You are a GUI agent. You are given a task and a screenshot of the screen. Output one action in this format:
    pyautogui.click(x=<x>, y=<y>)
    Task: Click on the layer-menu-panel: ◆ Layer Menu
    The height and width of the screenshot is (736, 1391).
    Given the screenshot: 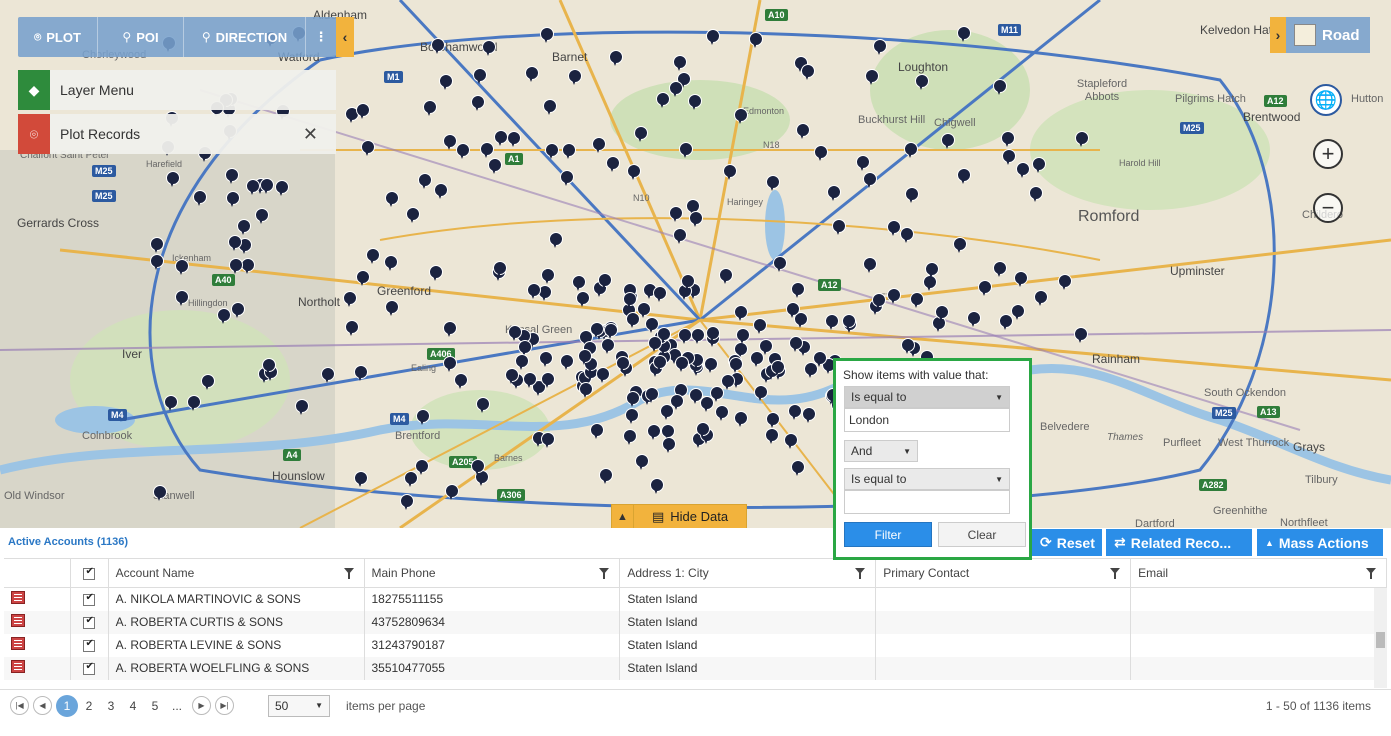 What is the action you would take?
    pyautogui.click(x=177, y=90)
    